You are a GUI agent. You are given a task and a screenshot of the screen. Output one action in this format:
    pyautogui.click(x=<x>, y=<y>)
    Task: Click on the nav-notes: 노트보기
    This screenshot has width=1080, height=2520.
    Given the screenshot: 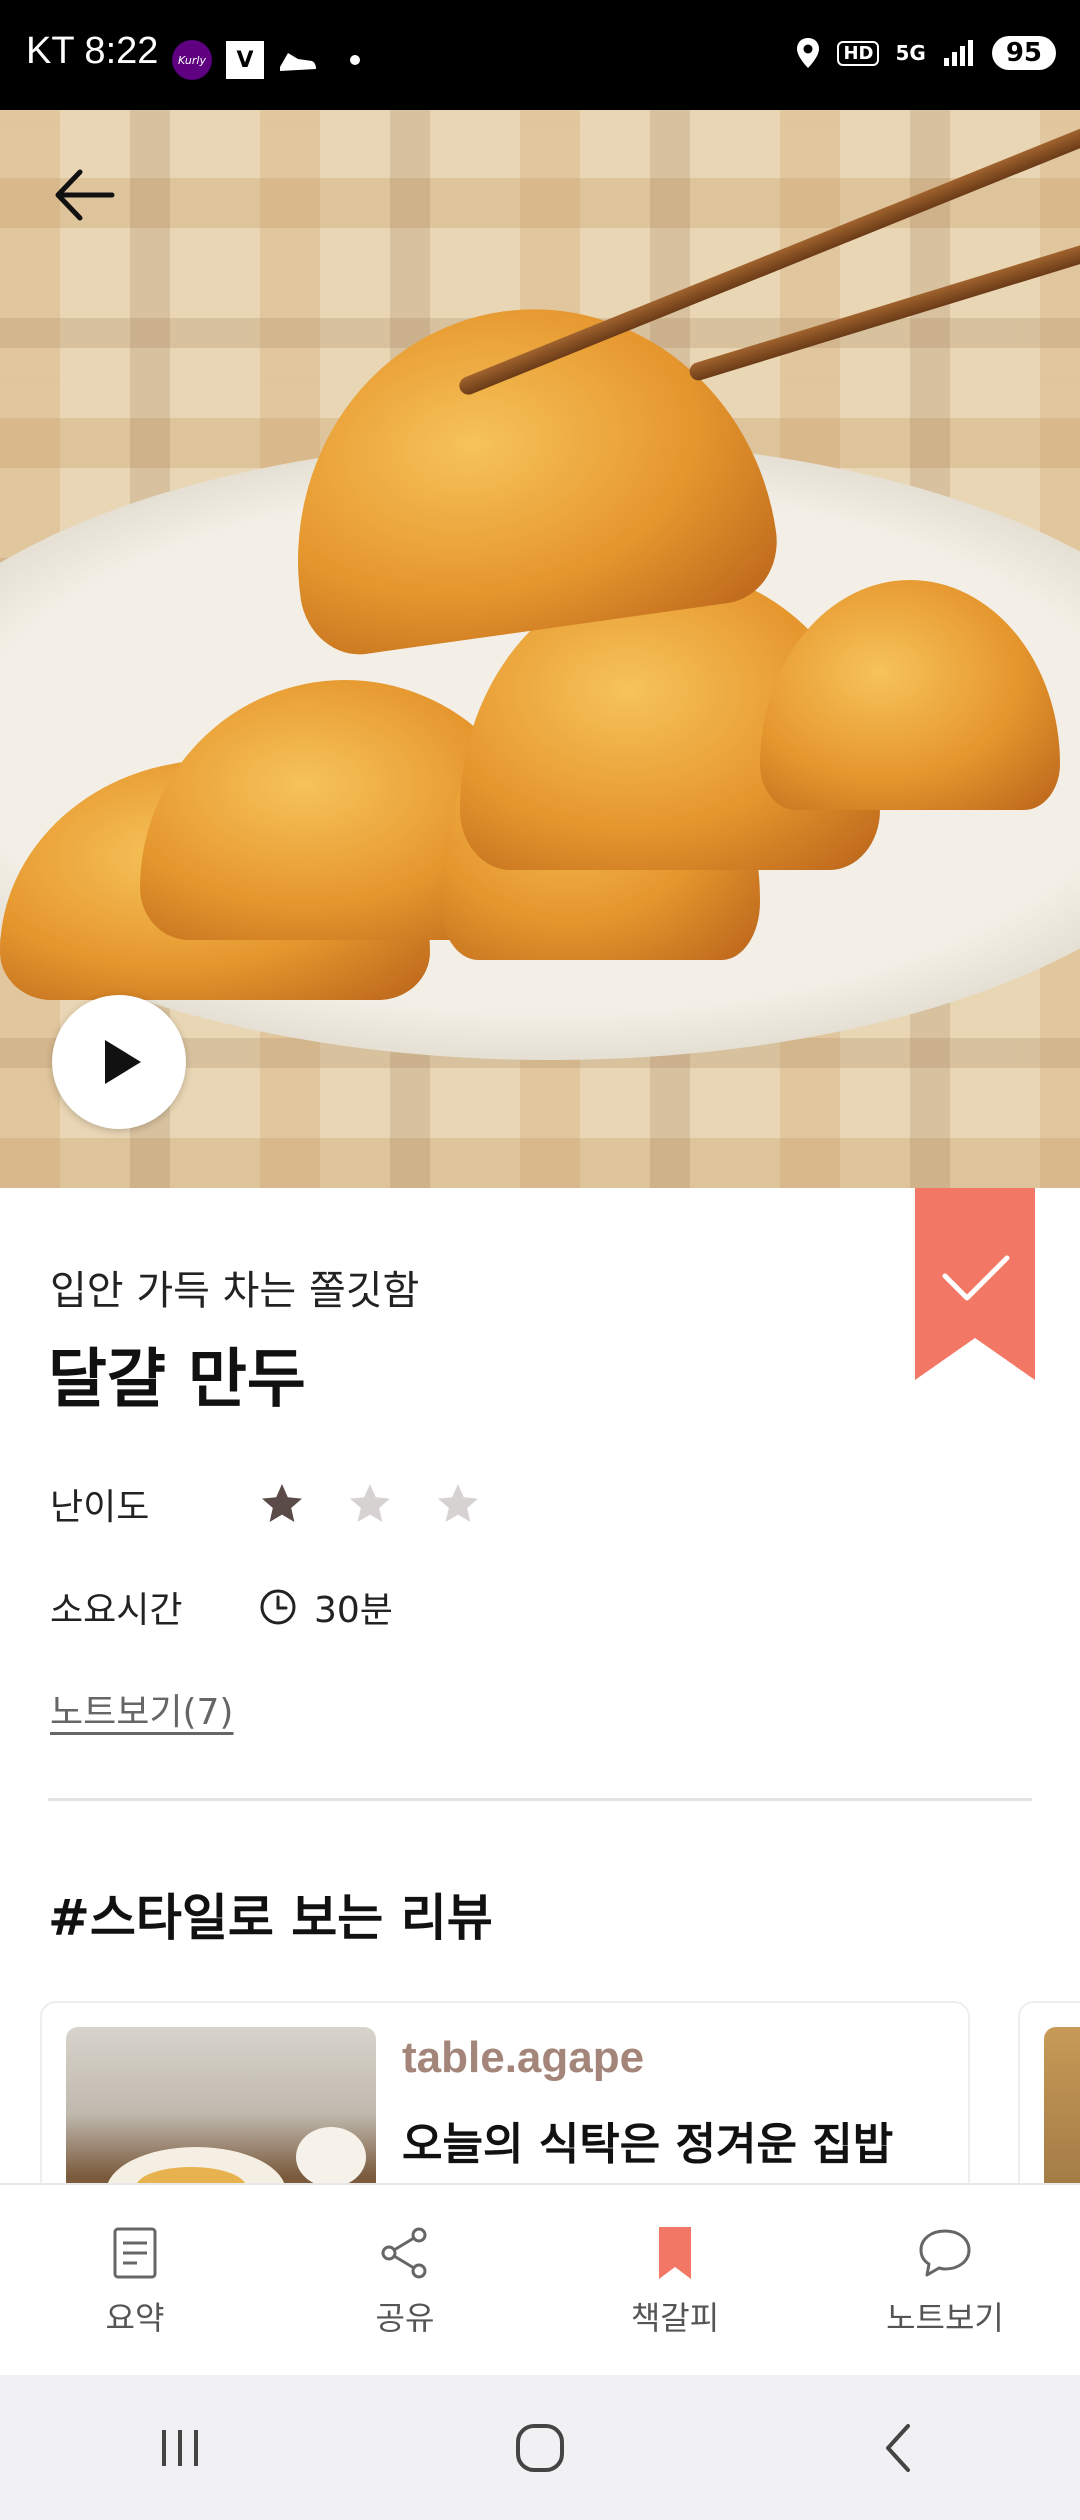 What is the action you would take?
    pyautogui.click(x=945, y=2281)
    